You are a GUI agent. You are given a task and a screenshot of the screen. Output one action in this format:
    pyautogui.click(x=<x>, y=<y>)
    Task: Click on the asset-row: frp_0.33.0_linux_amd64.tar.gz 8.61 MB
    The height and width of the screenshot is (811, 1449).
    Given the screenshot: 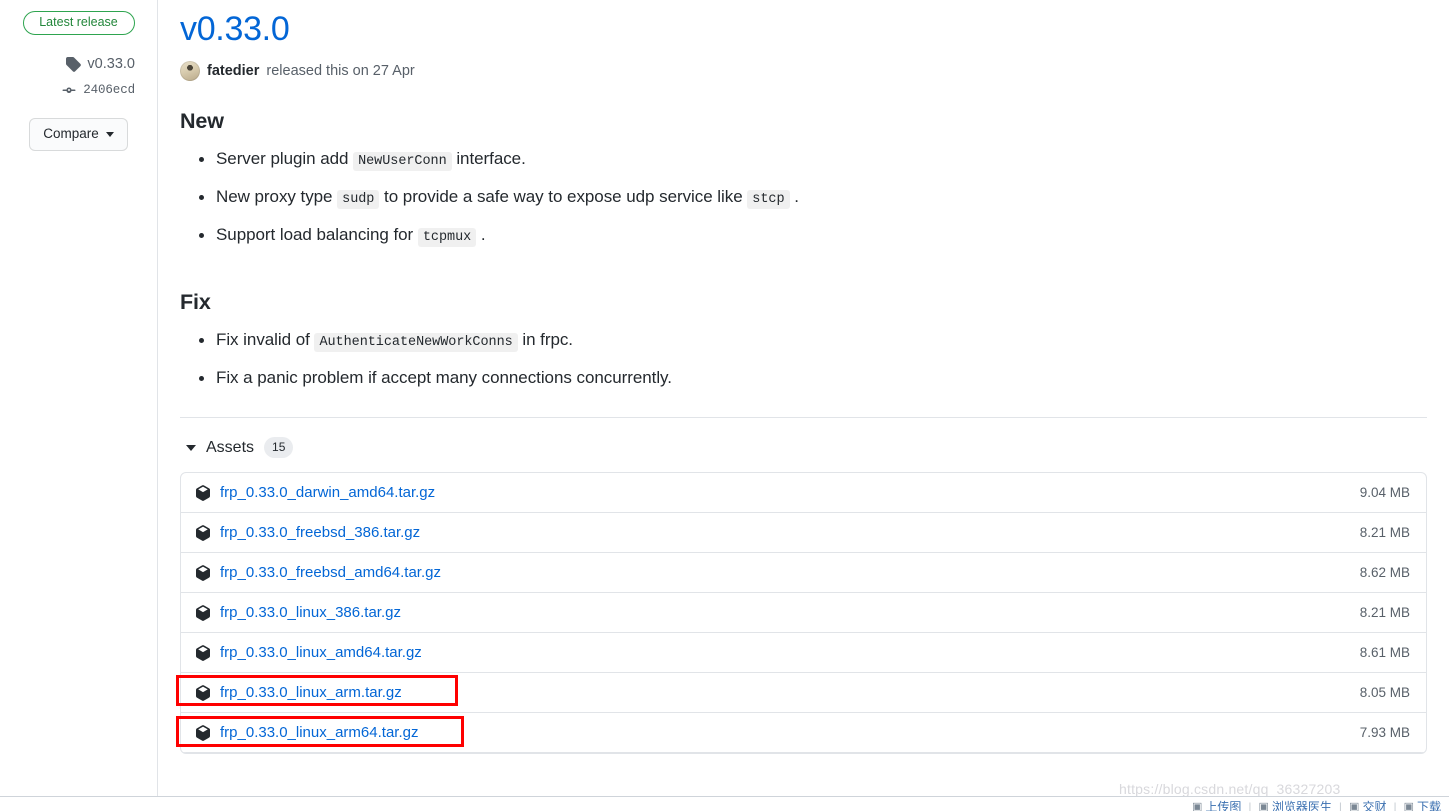 What is the action you would take?
    pyautogui.click(x=803, y=653)
    